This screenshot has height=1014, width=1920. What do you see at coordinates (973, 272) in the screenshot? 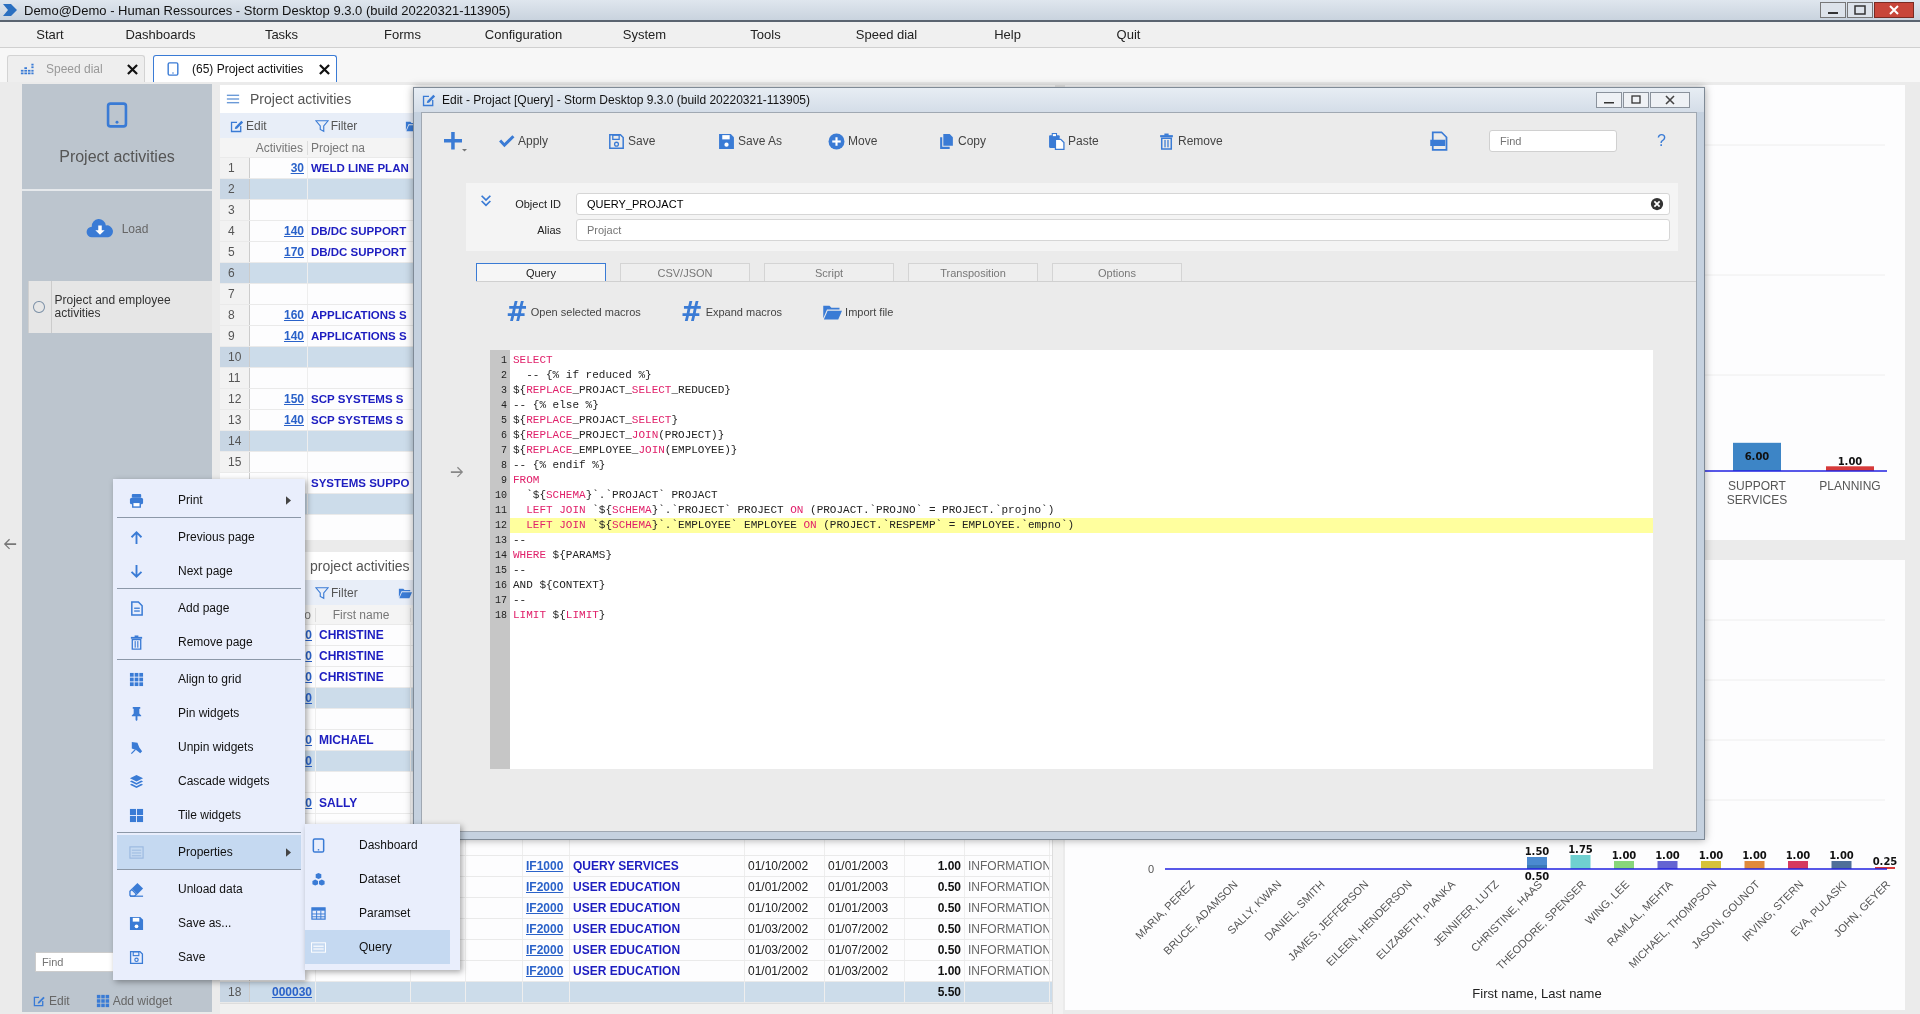
I see `tab: Transposition` at bounding box center [973, 272].